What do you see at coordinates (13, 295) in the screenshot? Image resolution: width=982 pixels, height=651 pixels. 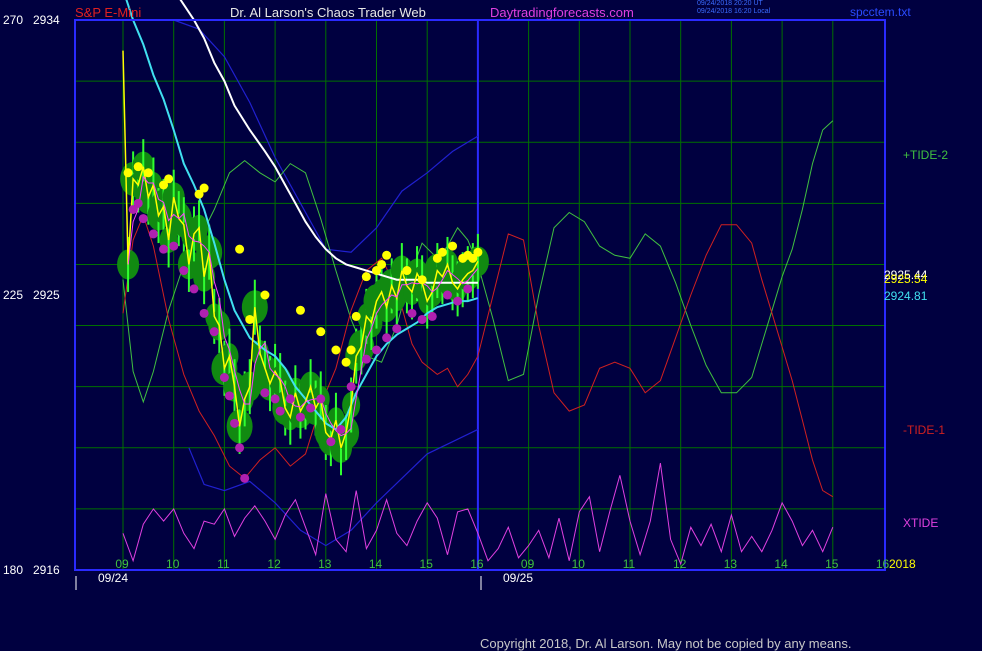 I see `y-tick-left-label: 225` at bounding box center [13, 295].